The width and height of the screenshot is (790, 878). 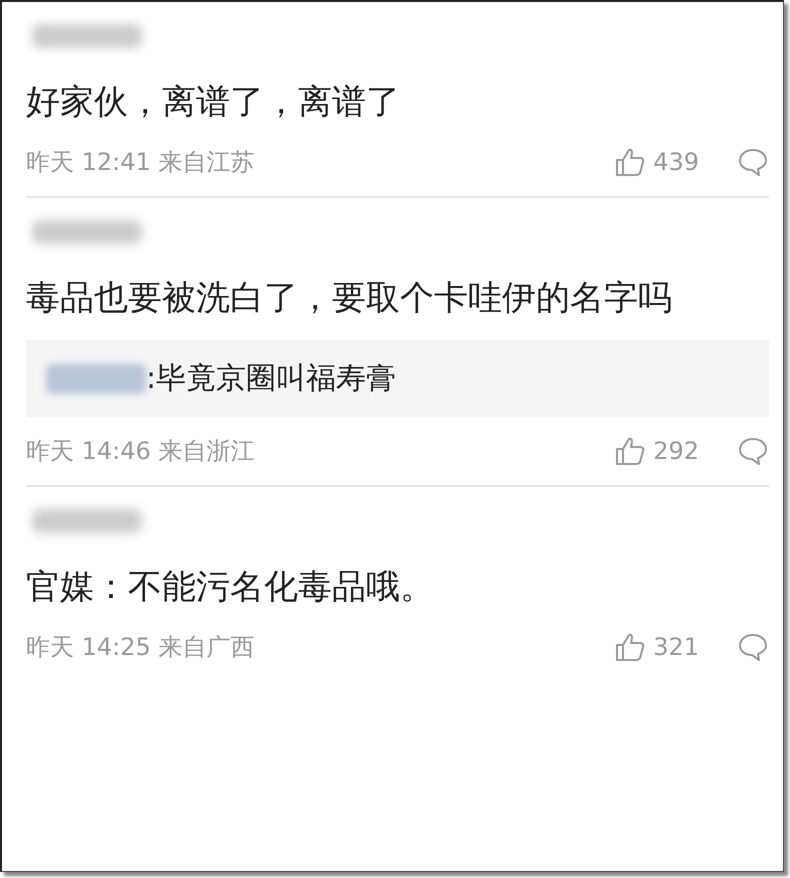 What do you see at coordinates (140, 451) in the screenshot?
I see `comment-meta: 昨天 14:46 来自浙江` at bounding box center [140, 451].